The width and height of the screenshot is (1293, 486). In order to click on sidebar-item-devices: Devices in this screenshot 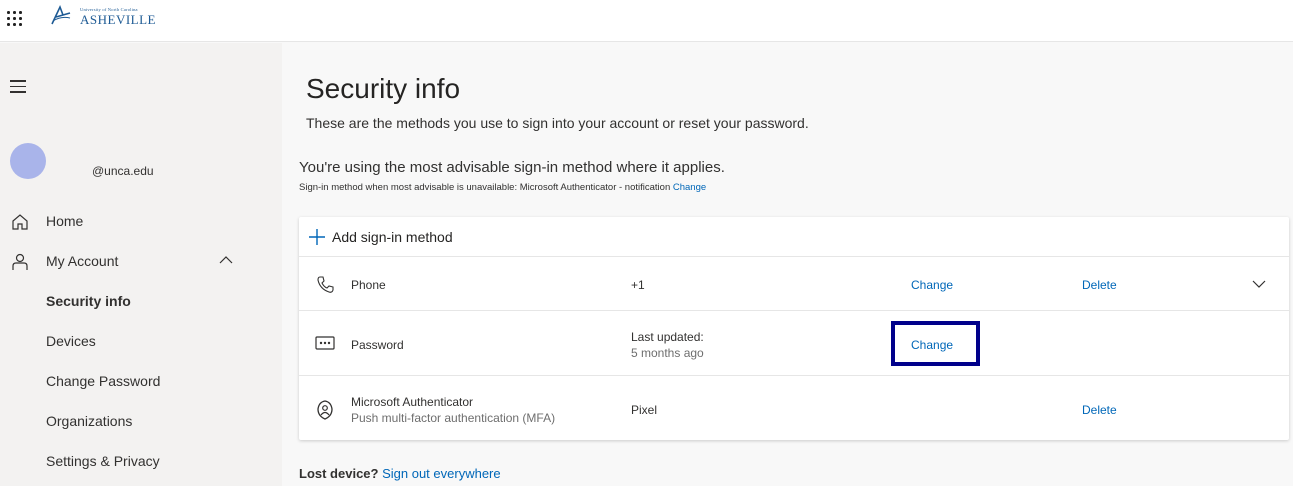, I will do `click(141, 341)`.